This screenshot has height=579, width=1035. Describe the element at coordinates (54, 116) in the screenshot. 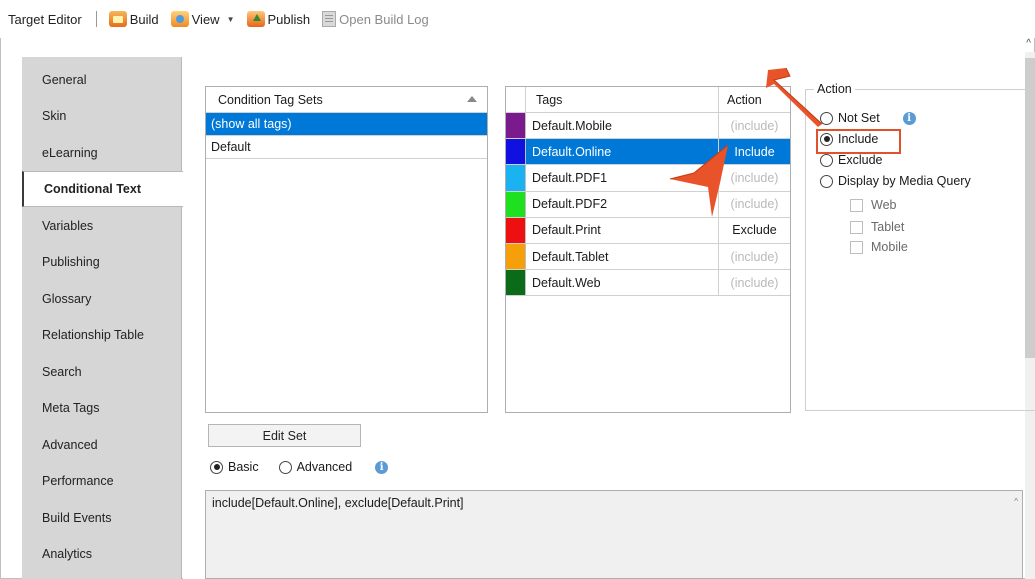

I see `tab-label: Skin` at that location.